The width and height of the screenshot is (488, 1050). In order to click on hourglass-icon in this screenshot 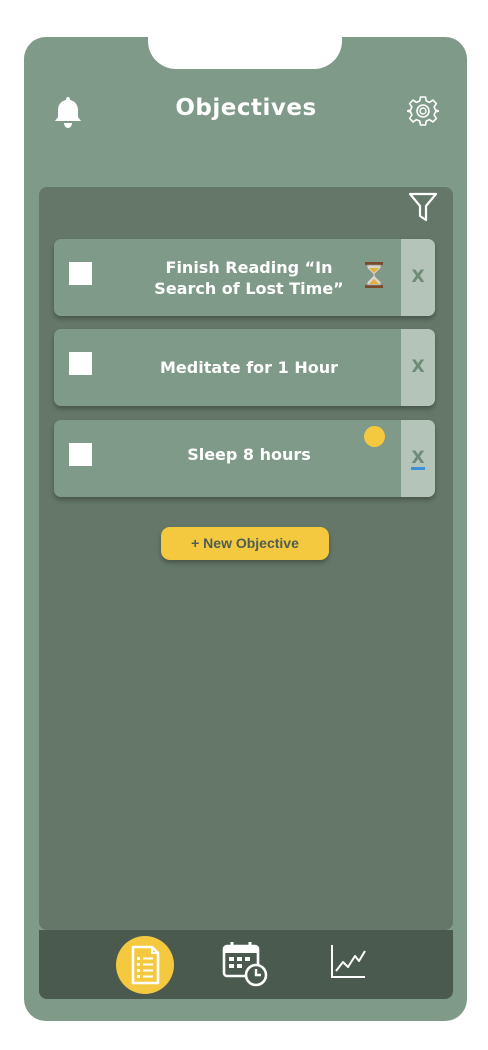, I will do `click(374, 275)`.